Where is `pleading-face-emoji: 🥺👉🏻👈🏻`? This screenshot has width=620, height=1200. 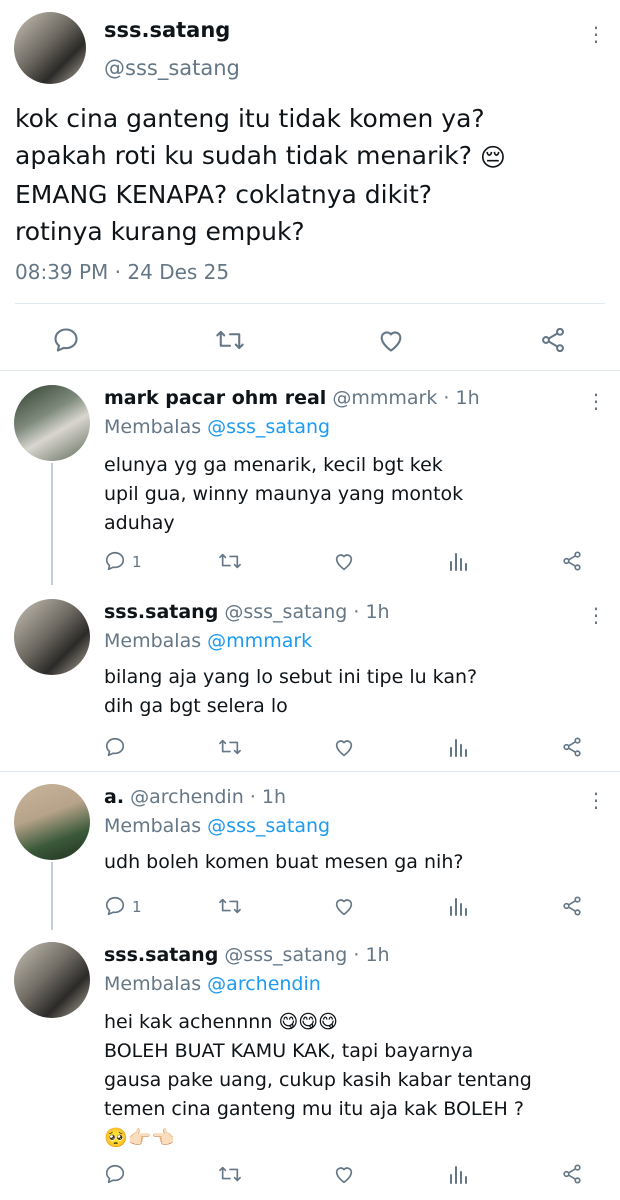
pleading-face-emoji: 🥺👉🏻👈🏻 is located at coordinates (139, 1138).